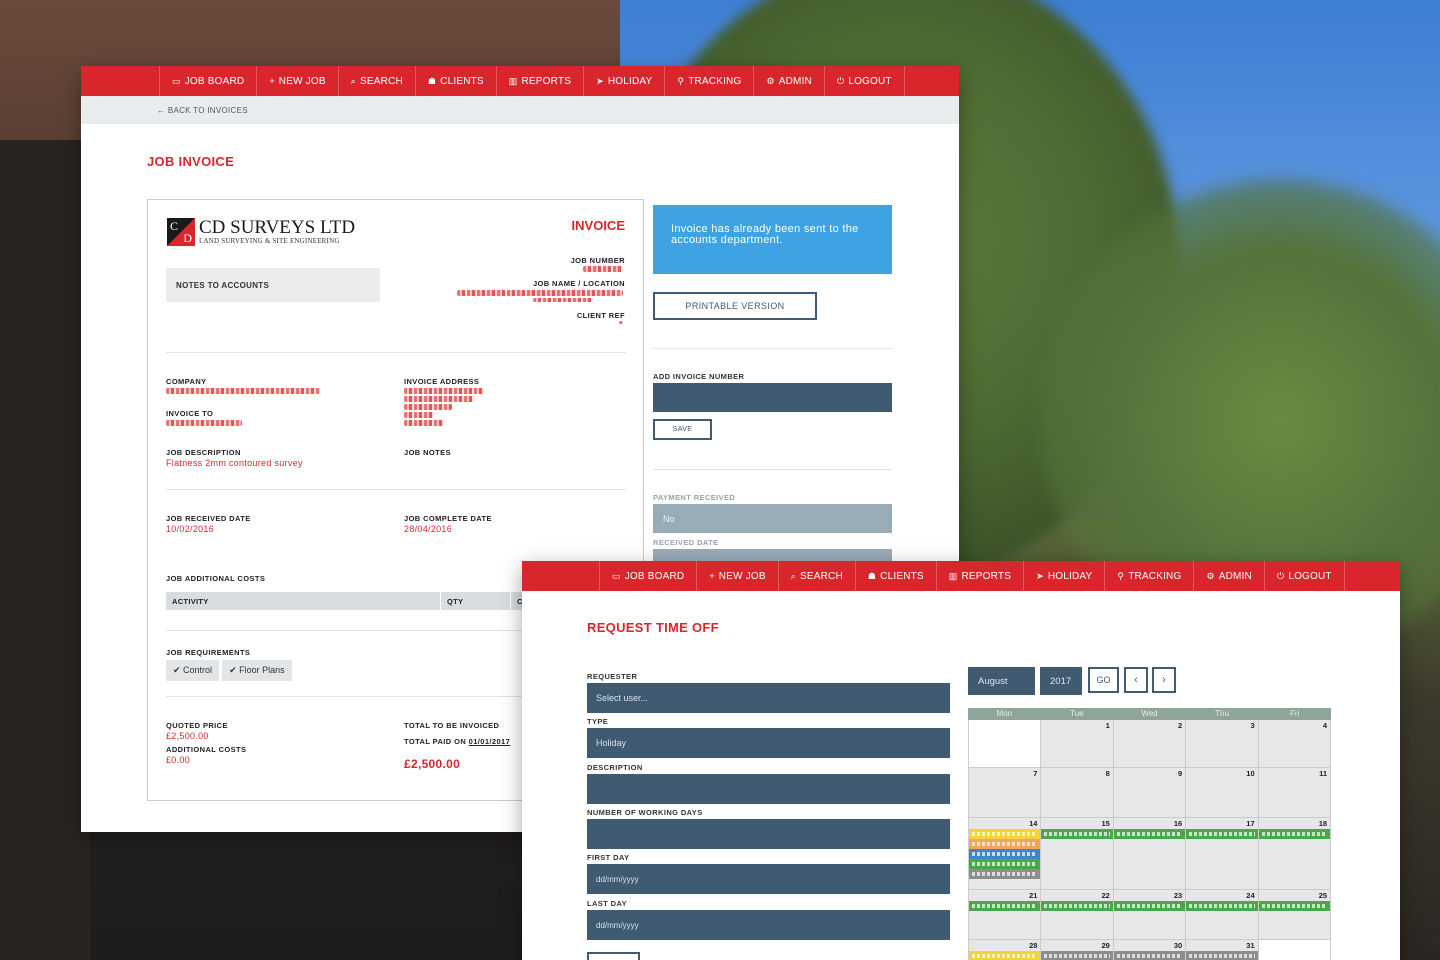  What do you see at coordinates (1295, 915) in the screenshot?
I see `calendar-day-cell: 25` at bounding box center [1295, 915].